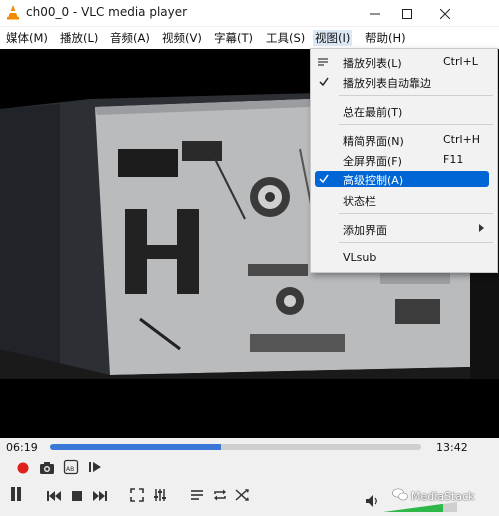 The height and width of the screenshot is (516, 499). I want to click on equalizer-icon, so click(160, 496).